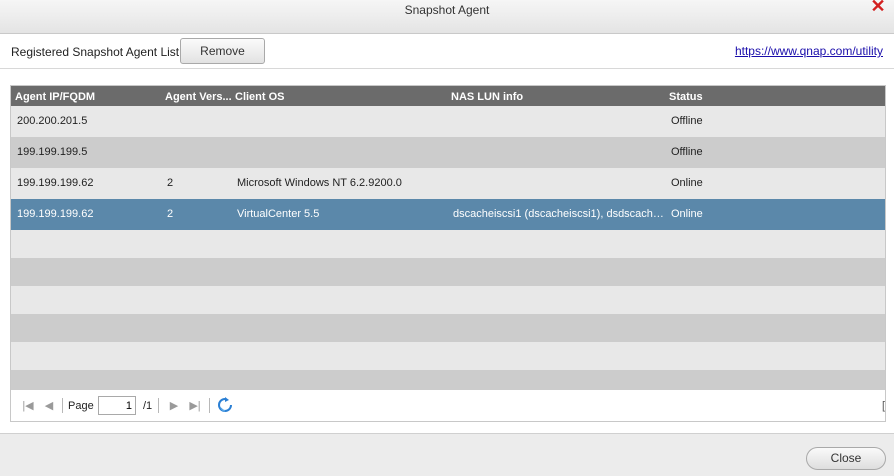 The height and width of the screenshot is (476, 894). What do you see at coordinates (52, 152) in the screenshot?
I see `cell-ip: 199.199.199.5` at bounding box center [52, 152].